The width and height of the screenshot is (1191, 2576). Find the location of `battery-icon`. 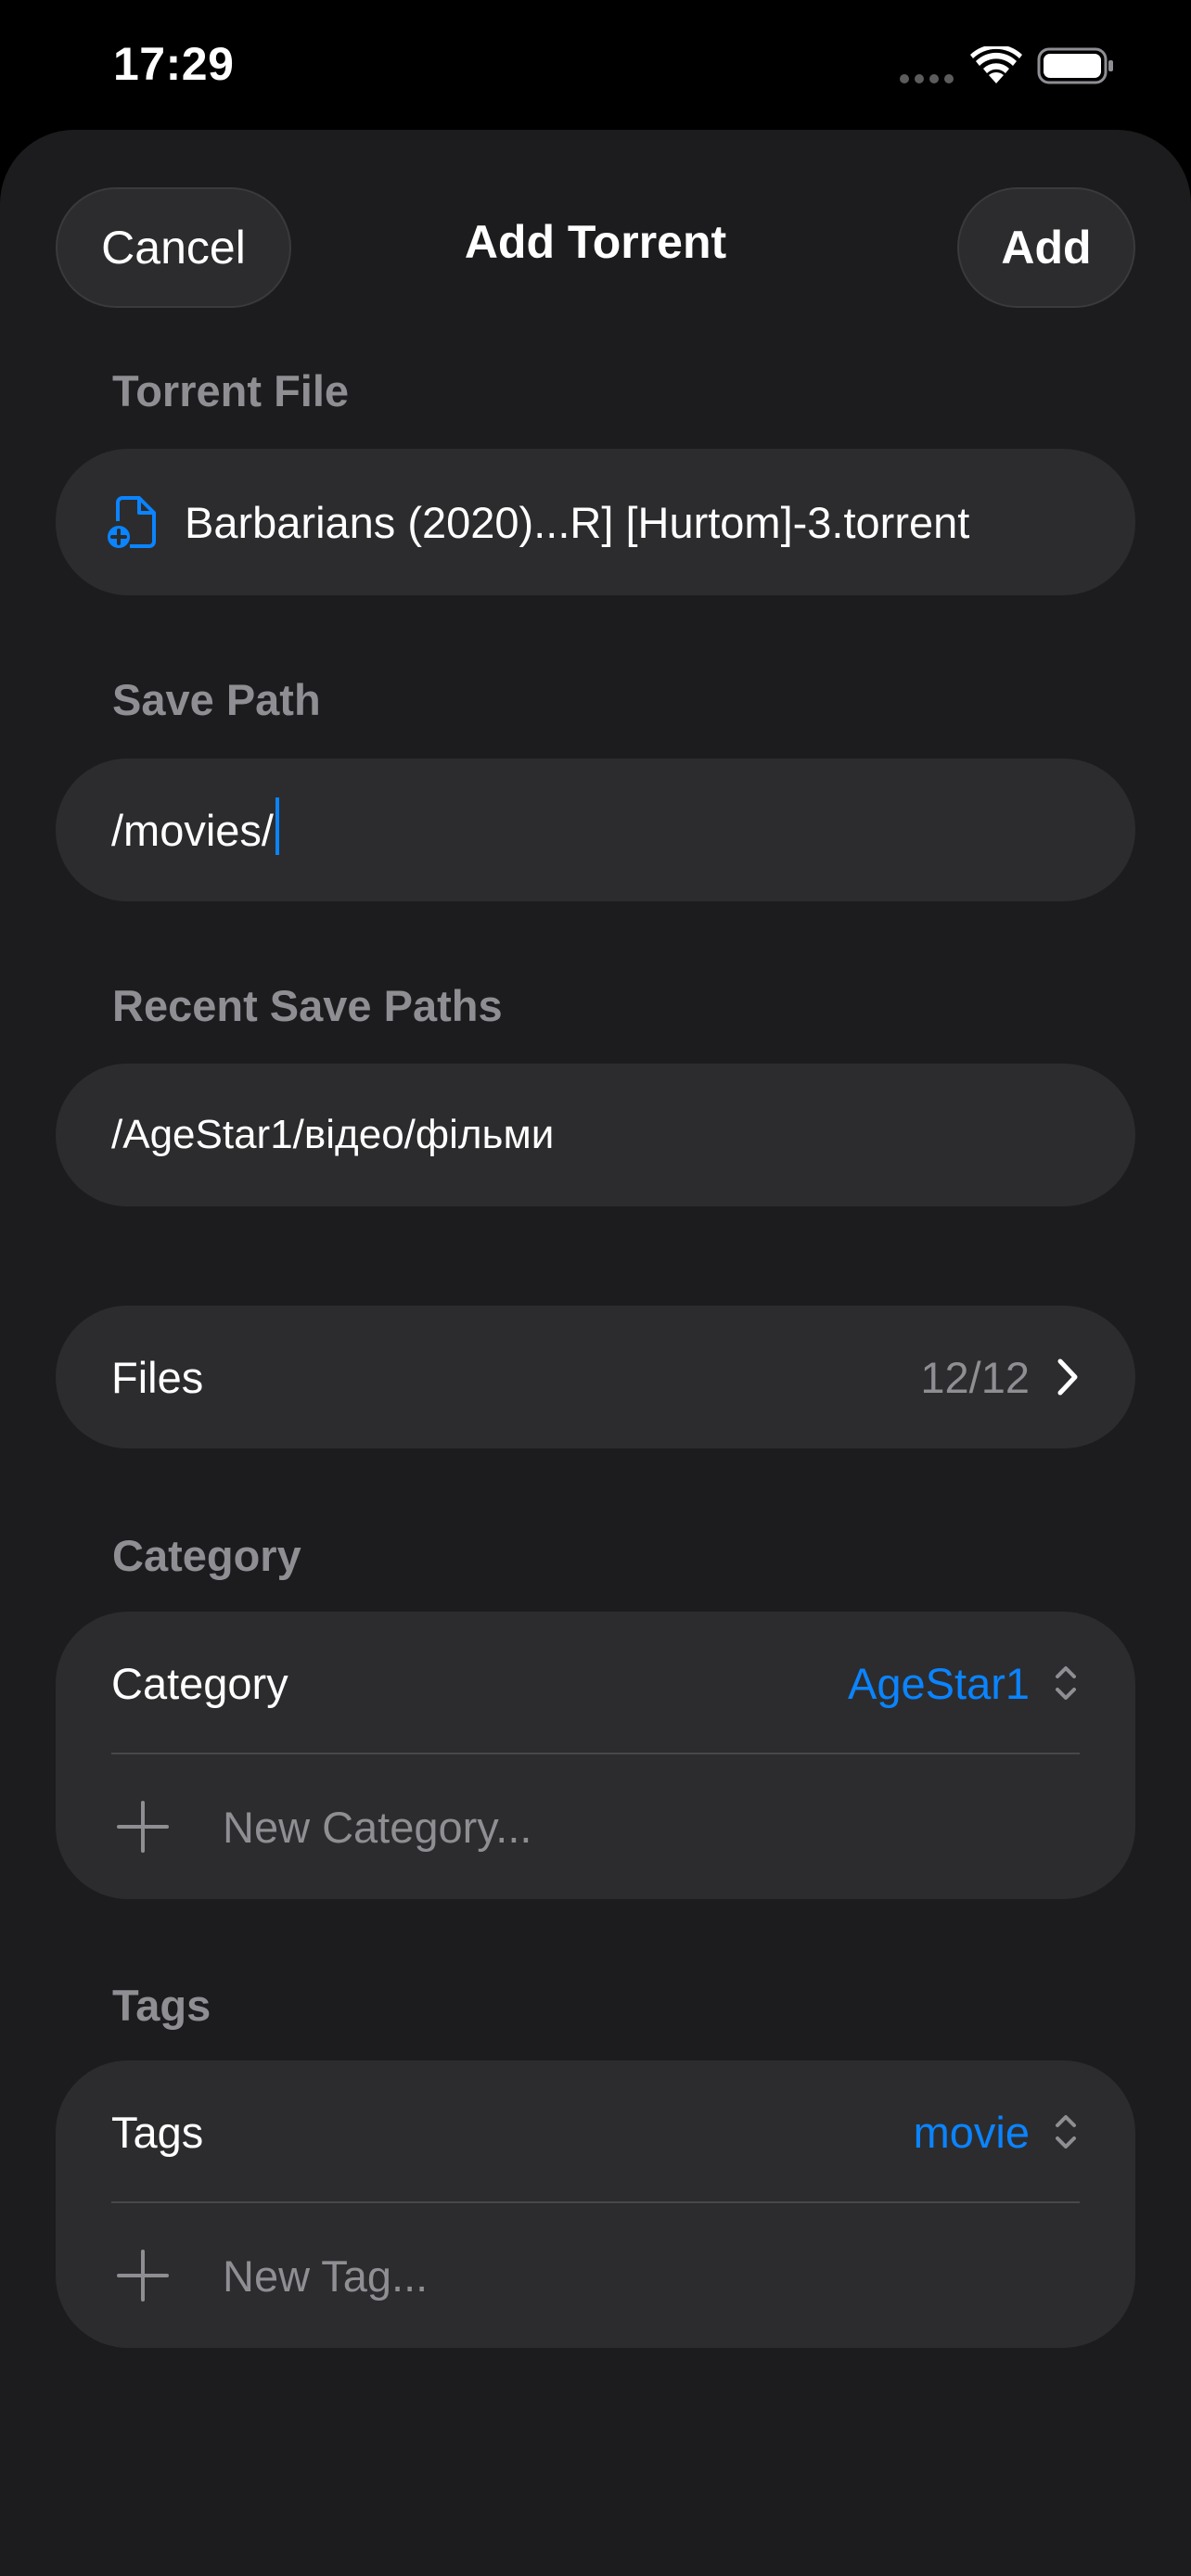

battery-icon is located at coordinates (1075, 66).